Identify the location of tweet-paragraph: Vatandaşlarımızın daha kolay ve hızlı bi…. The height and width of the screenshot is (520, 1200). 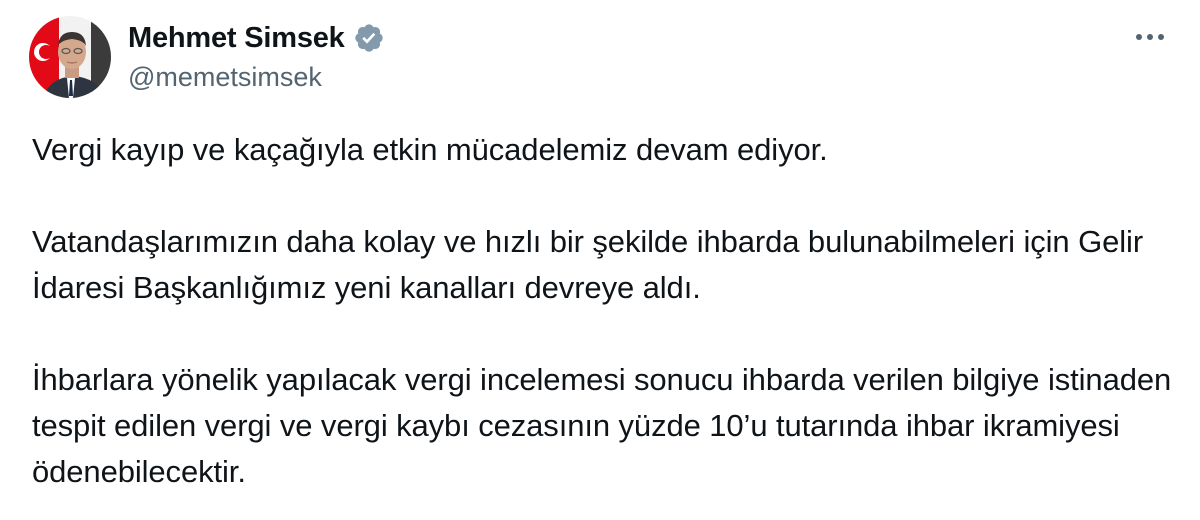
(588, 264).